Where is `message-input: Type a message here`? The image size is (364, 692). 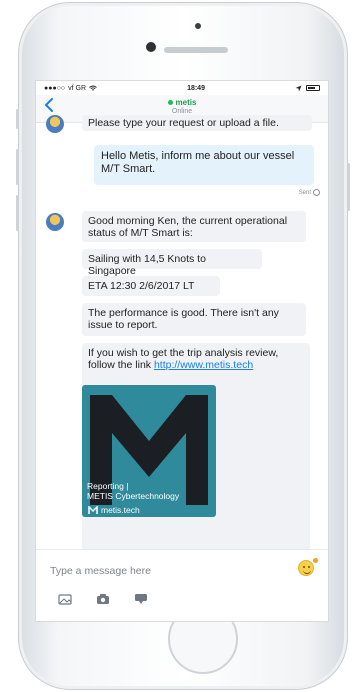 message-input: Type a message here is located at coordinates (100, 571).